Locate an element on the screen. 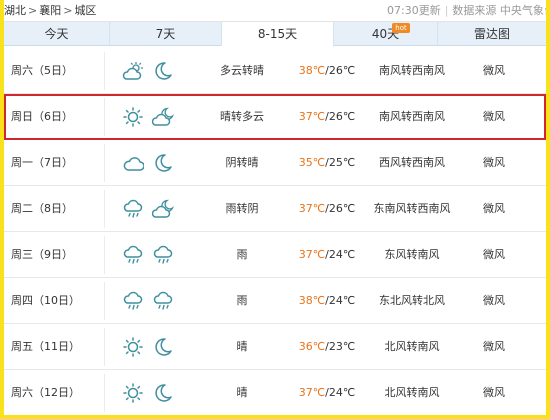  temperature: 38℃/24℃ is located at coordinates (327, 301).